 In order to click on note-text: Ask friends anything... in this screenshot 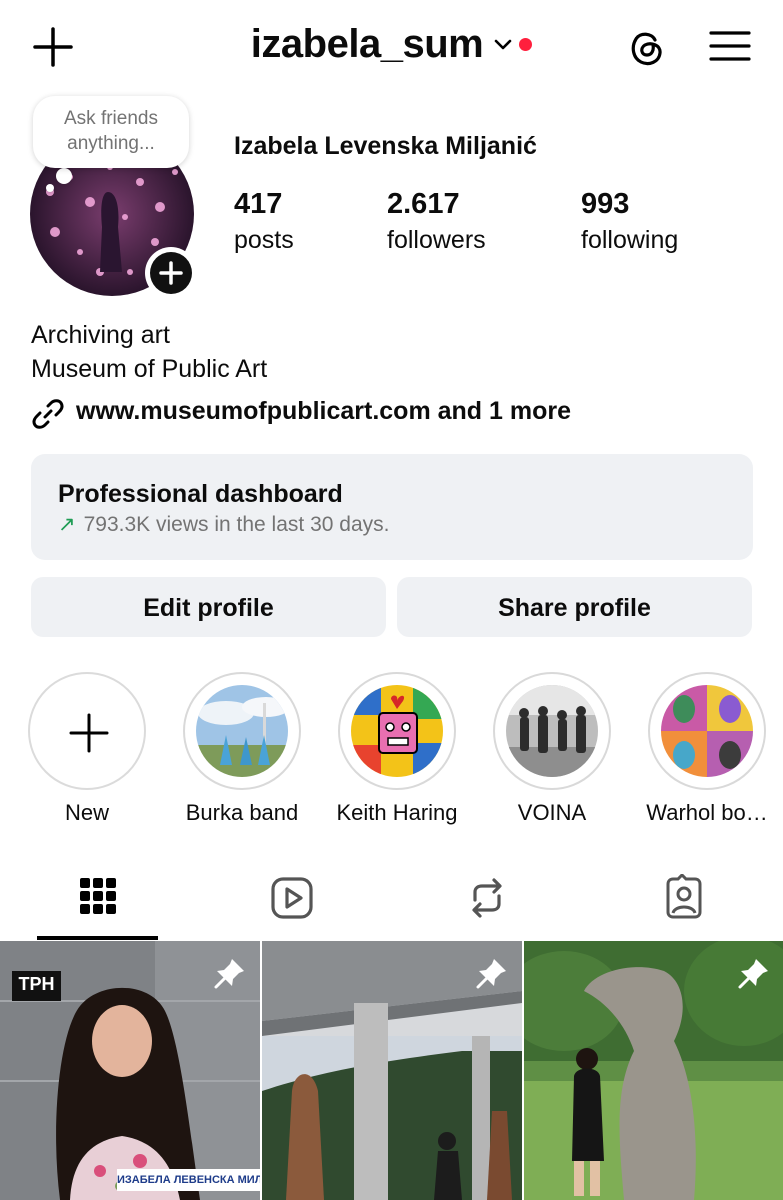, I will do `click(111, 131)`.